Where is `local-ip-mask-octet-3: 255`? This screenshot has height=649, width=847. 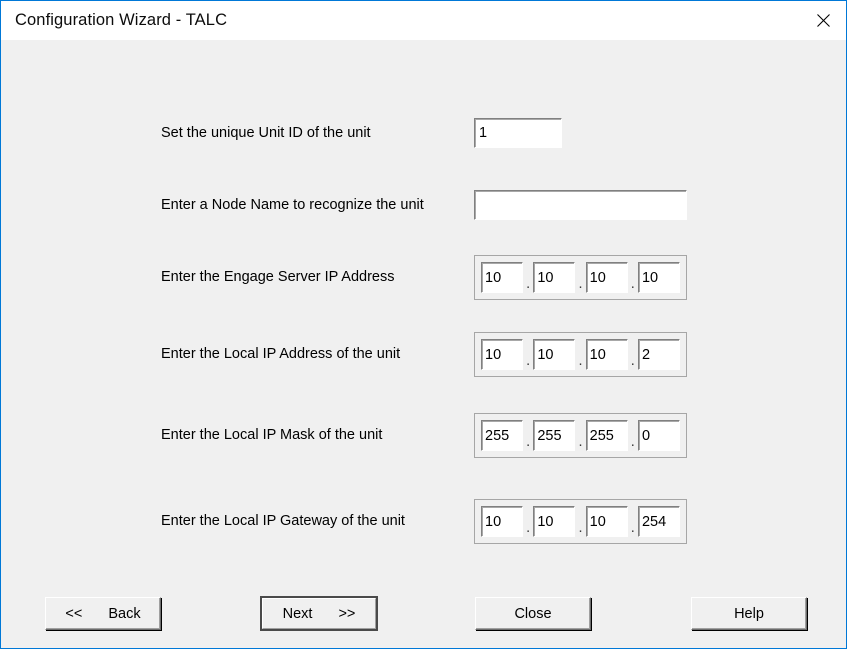
local-ip-mask-octet-3: 255 is located at coordinates (606, 435).